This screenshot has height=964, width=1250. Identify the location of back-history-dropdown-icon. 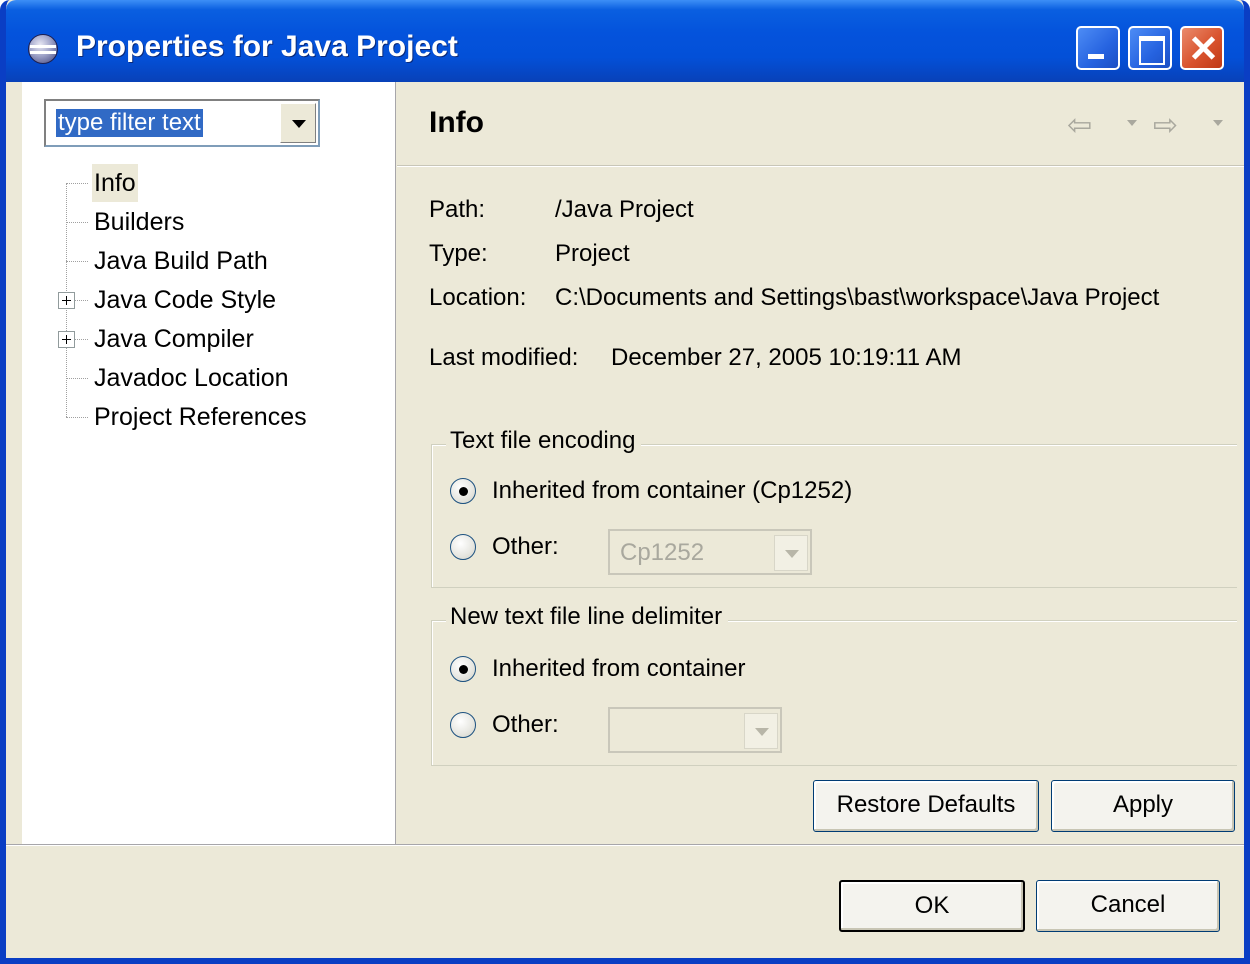
(1132, 123).